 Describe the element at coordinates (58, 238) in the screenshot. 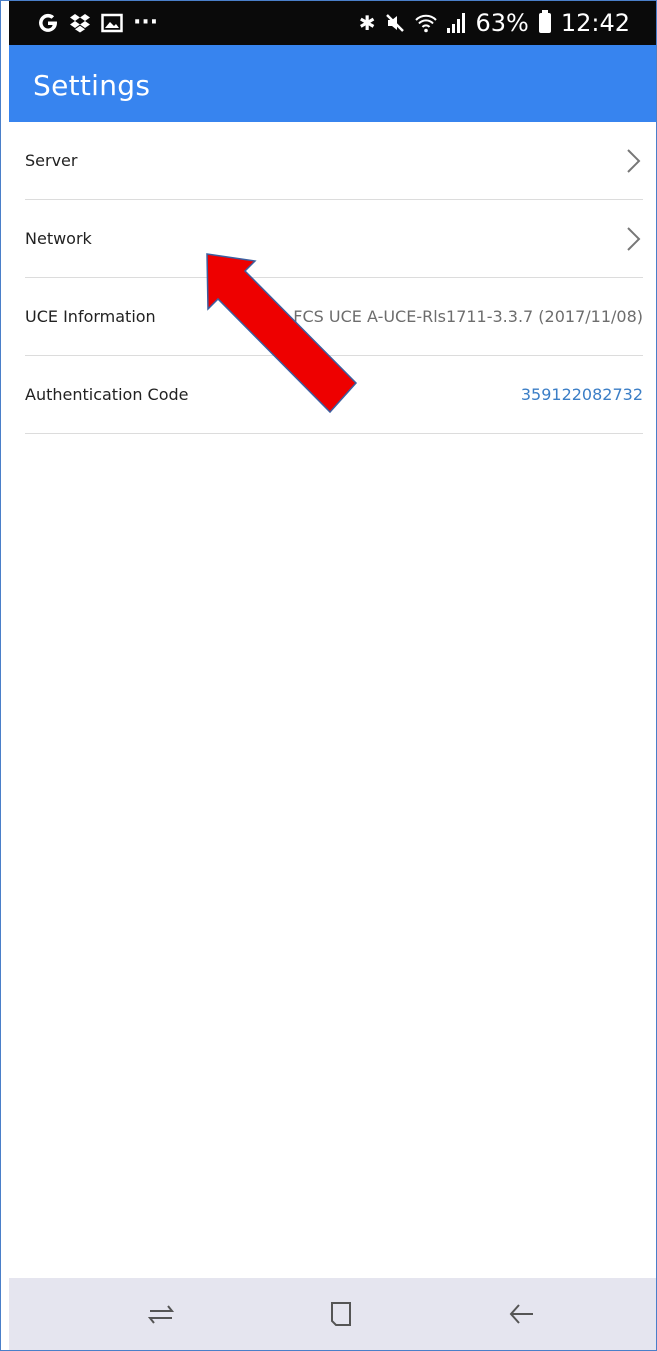

I see `settings-item-label: Network` at that location.